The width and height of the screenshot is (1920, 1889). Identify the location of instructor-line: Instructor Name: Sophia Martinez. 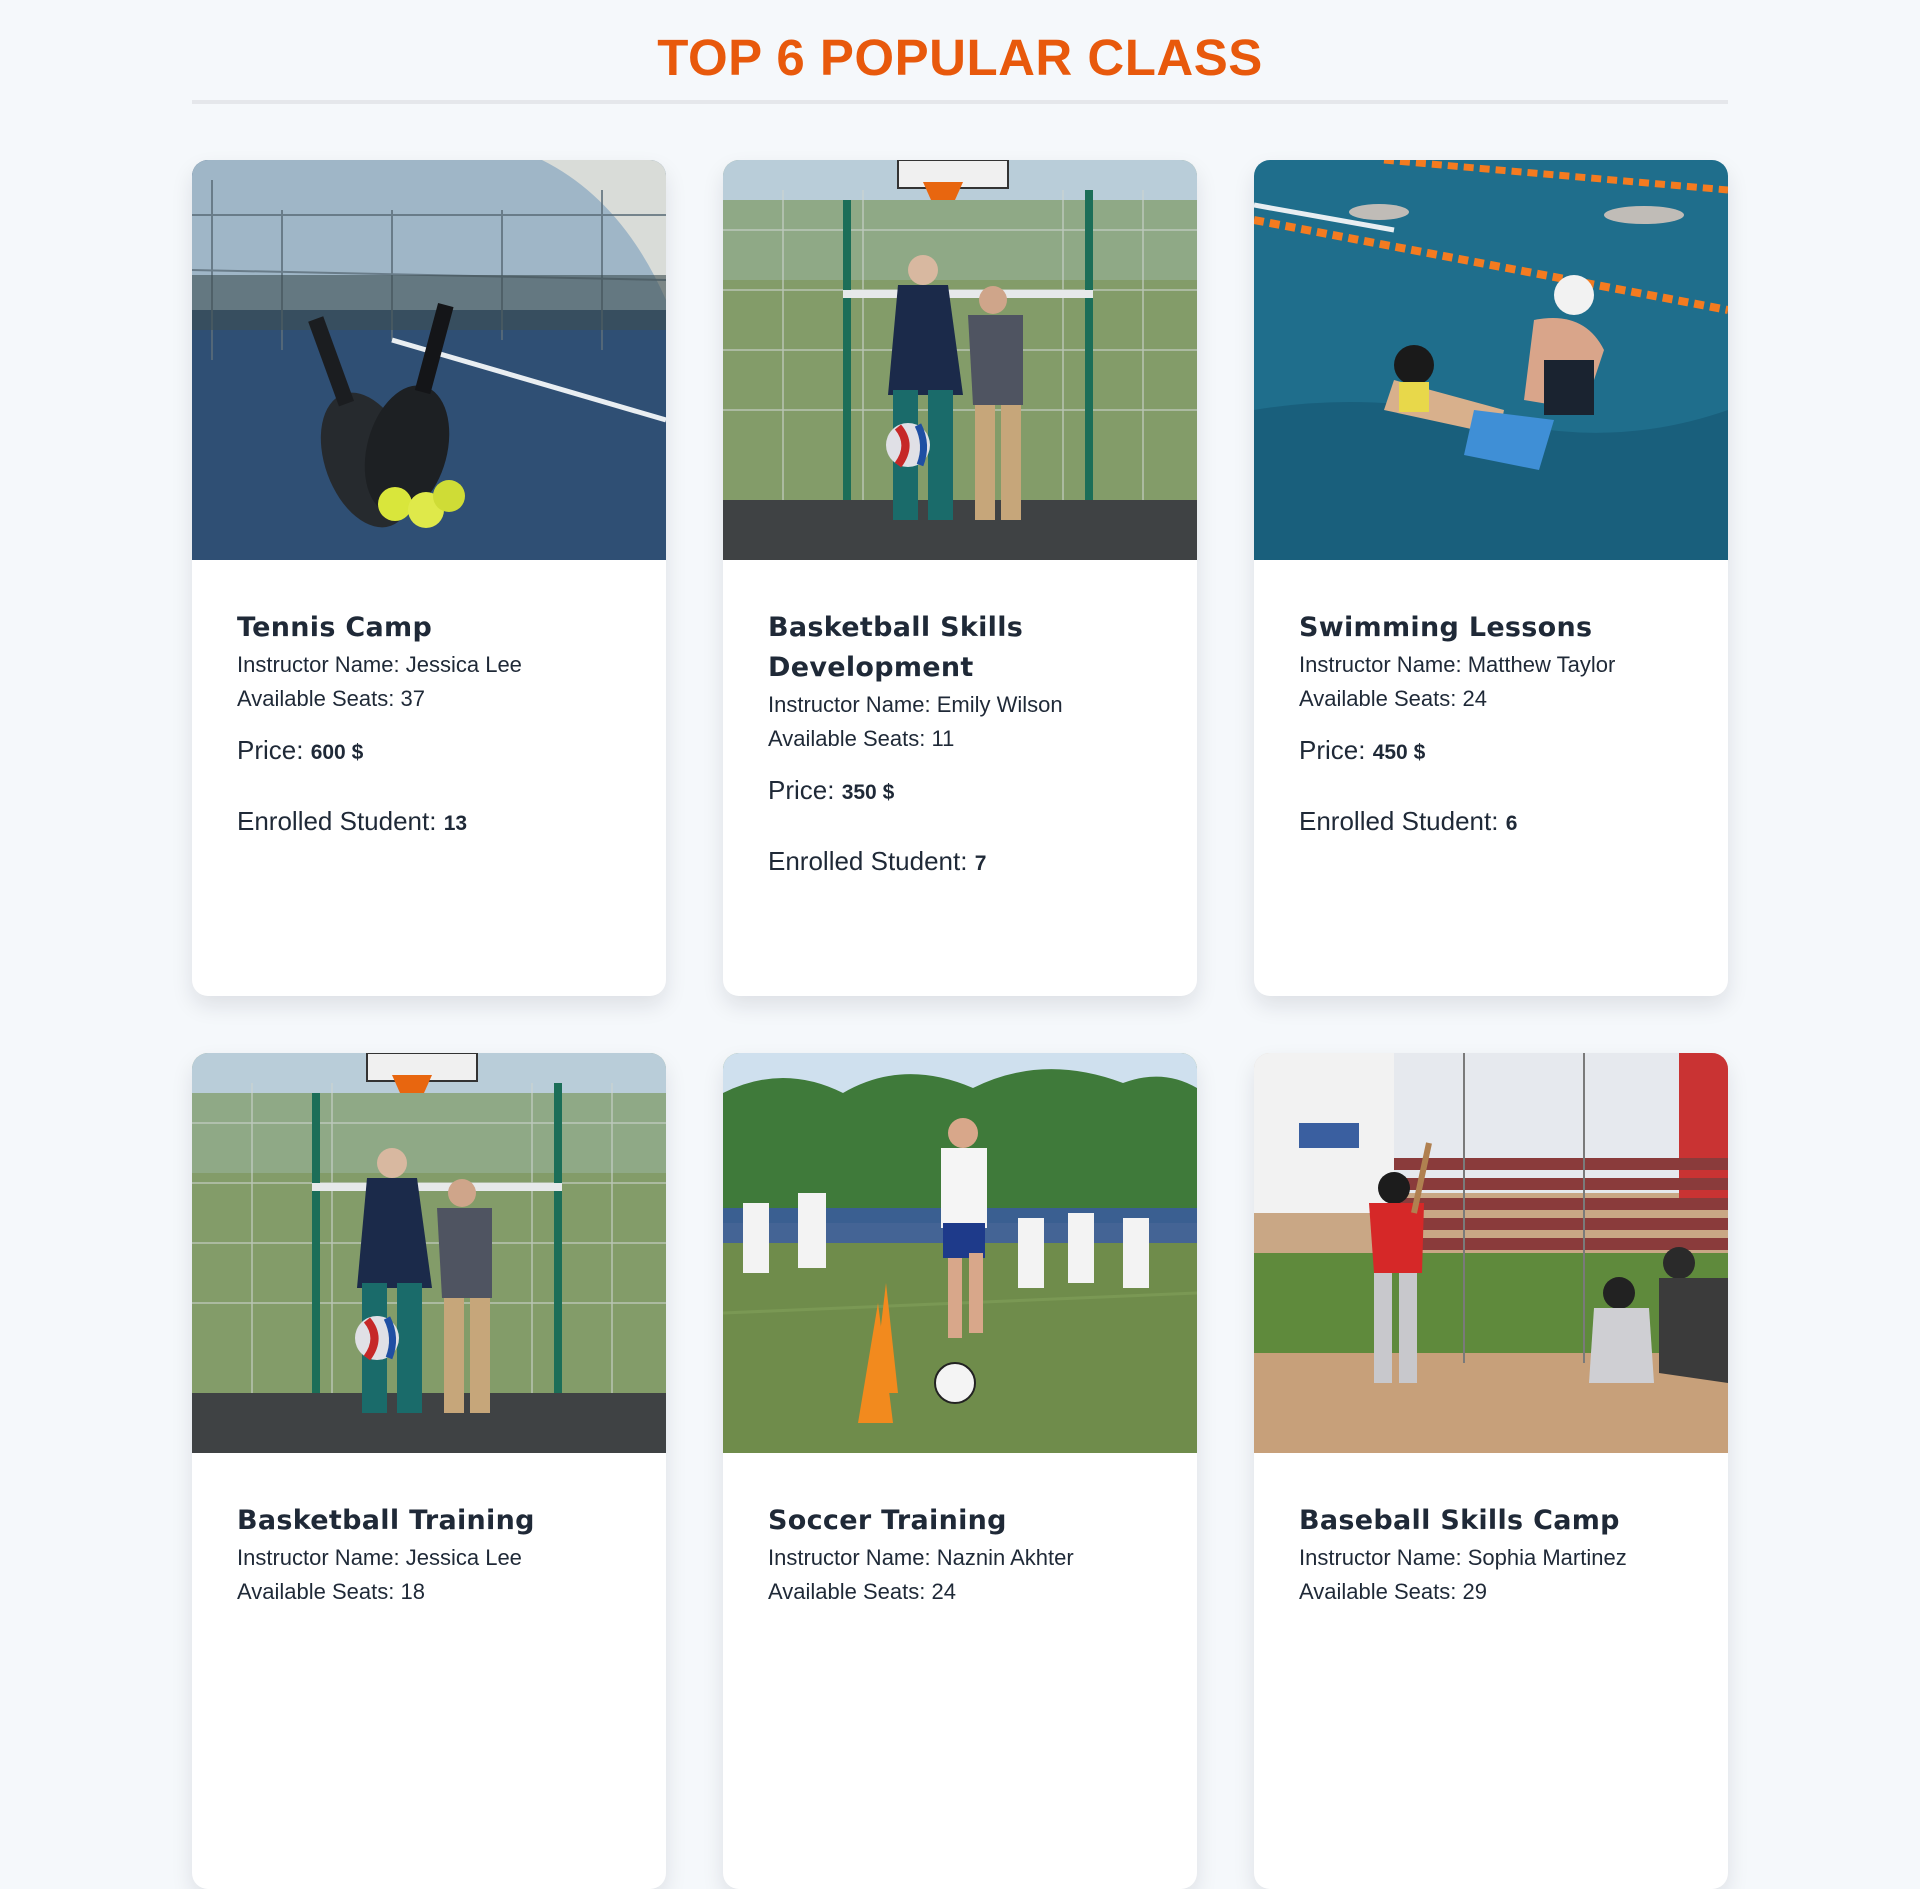
(1491, 1558).